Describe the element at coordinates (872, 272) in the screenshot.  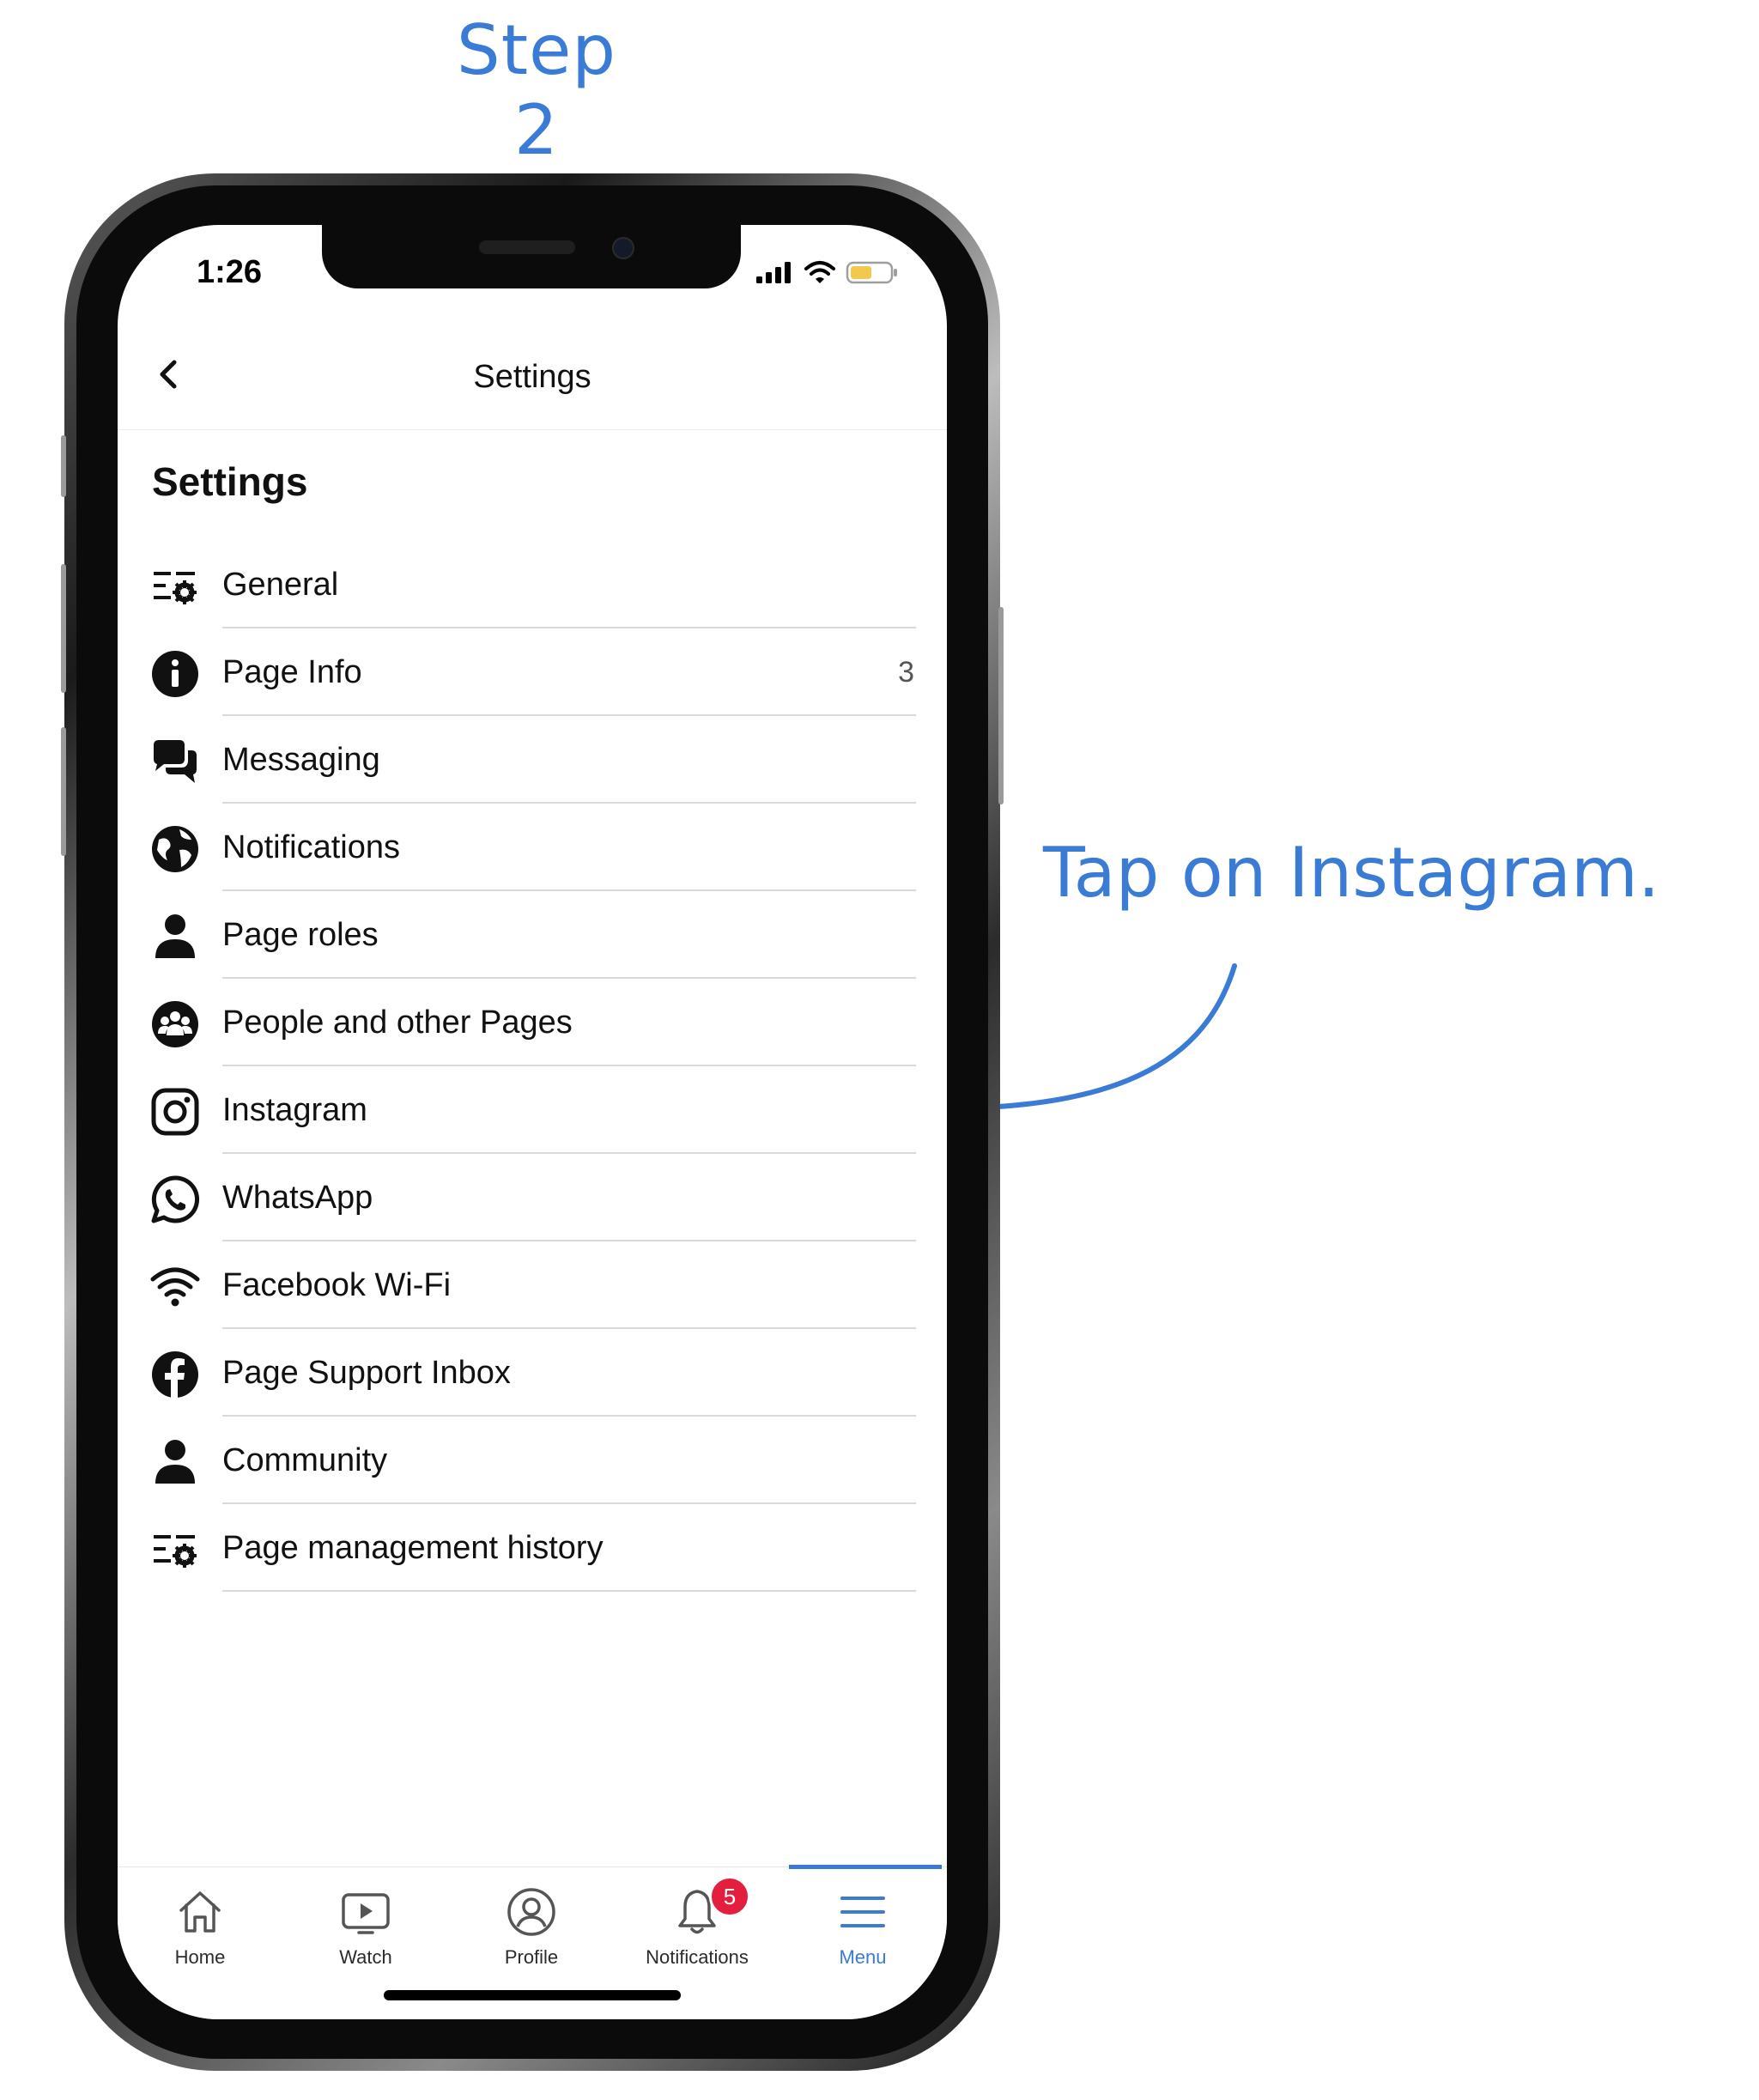
I see `battery-icon` at that location.